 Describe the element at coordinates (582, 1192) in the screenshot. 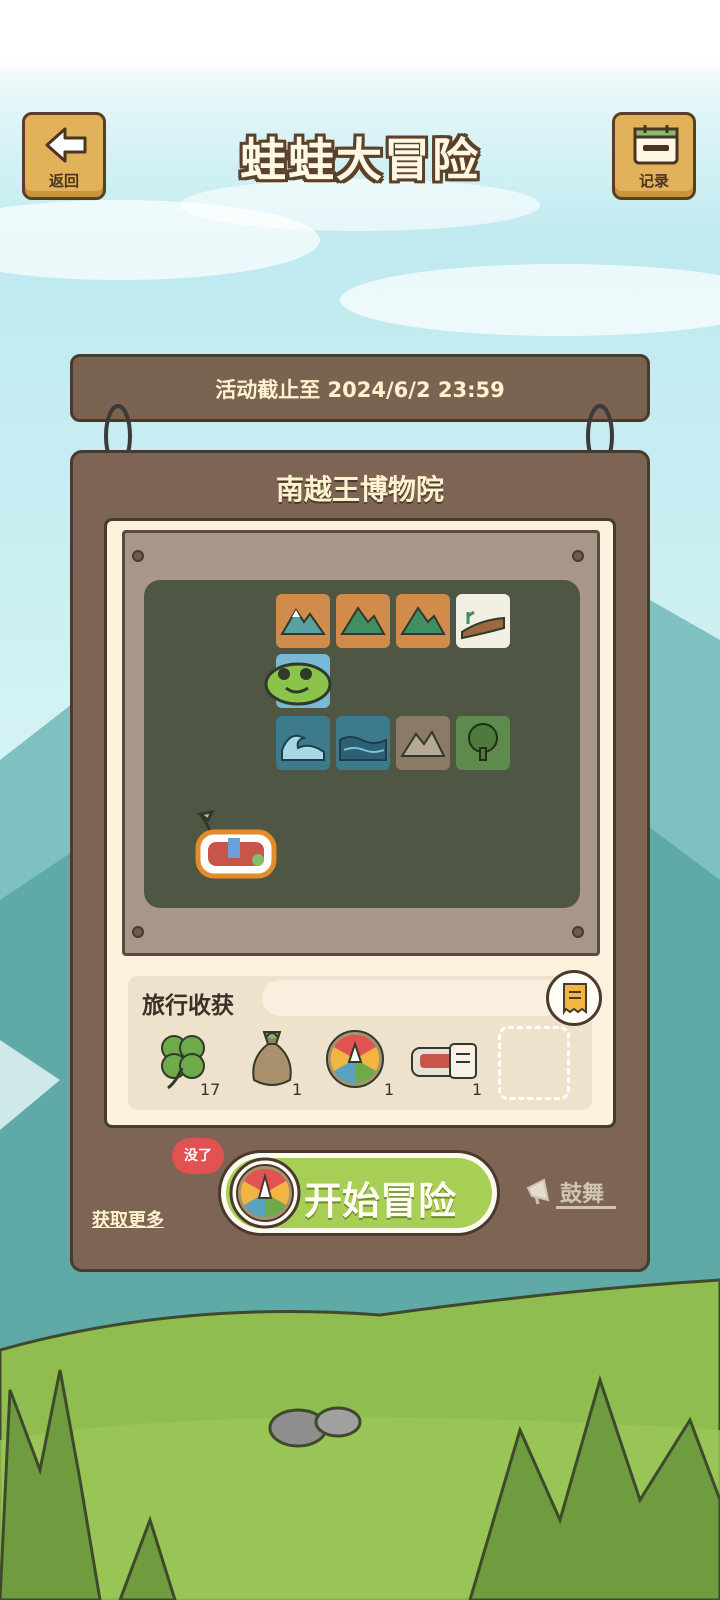

I see `cheer-button: 鼓舞` at that location.